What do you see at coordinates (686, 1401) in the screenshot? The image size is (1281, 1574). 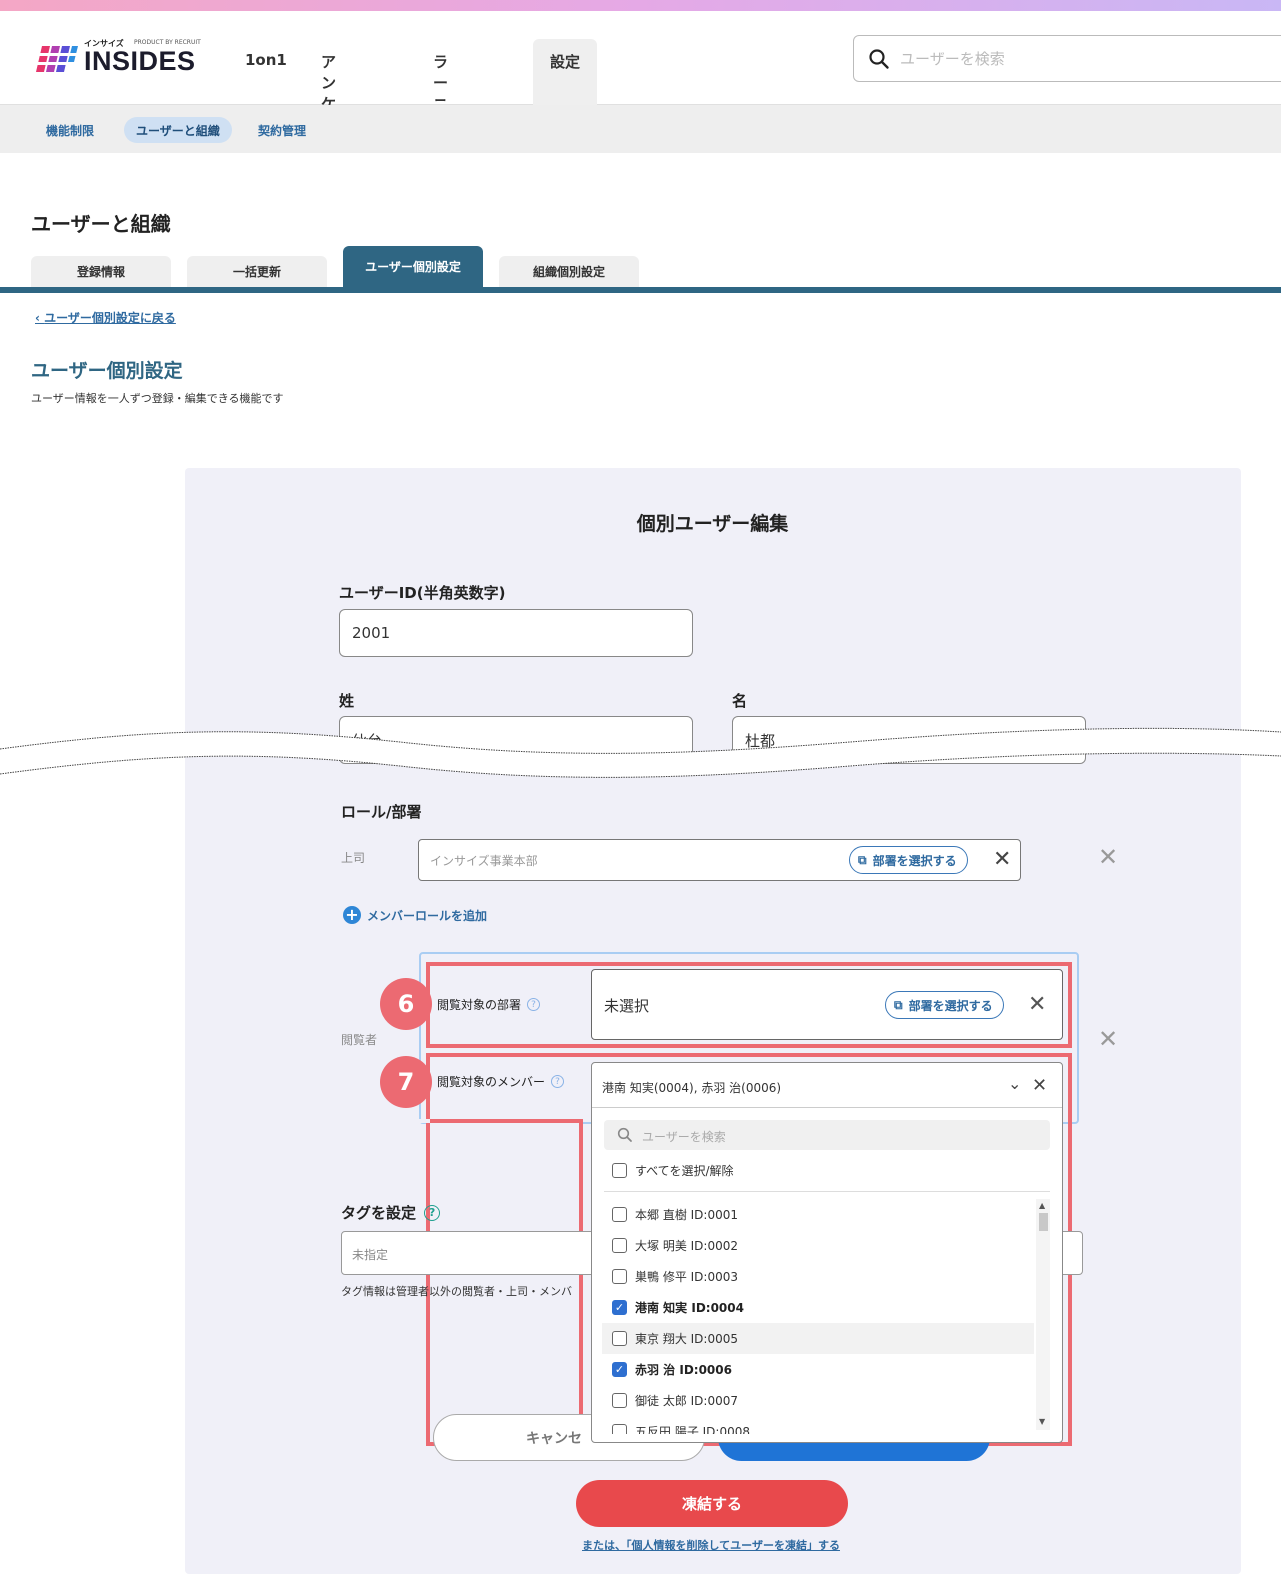 I see `member-option-label: 御徒 太郎 ID:0007` at bounding box center [686, 1401].